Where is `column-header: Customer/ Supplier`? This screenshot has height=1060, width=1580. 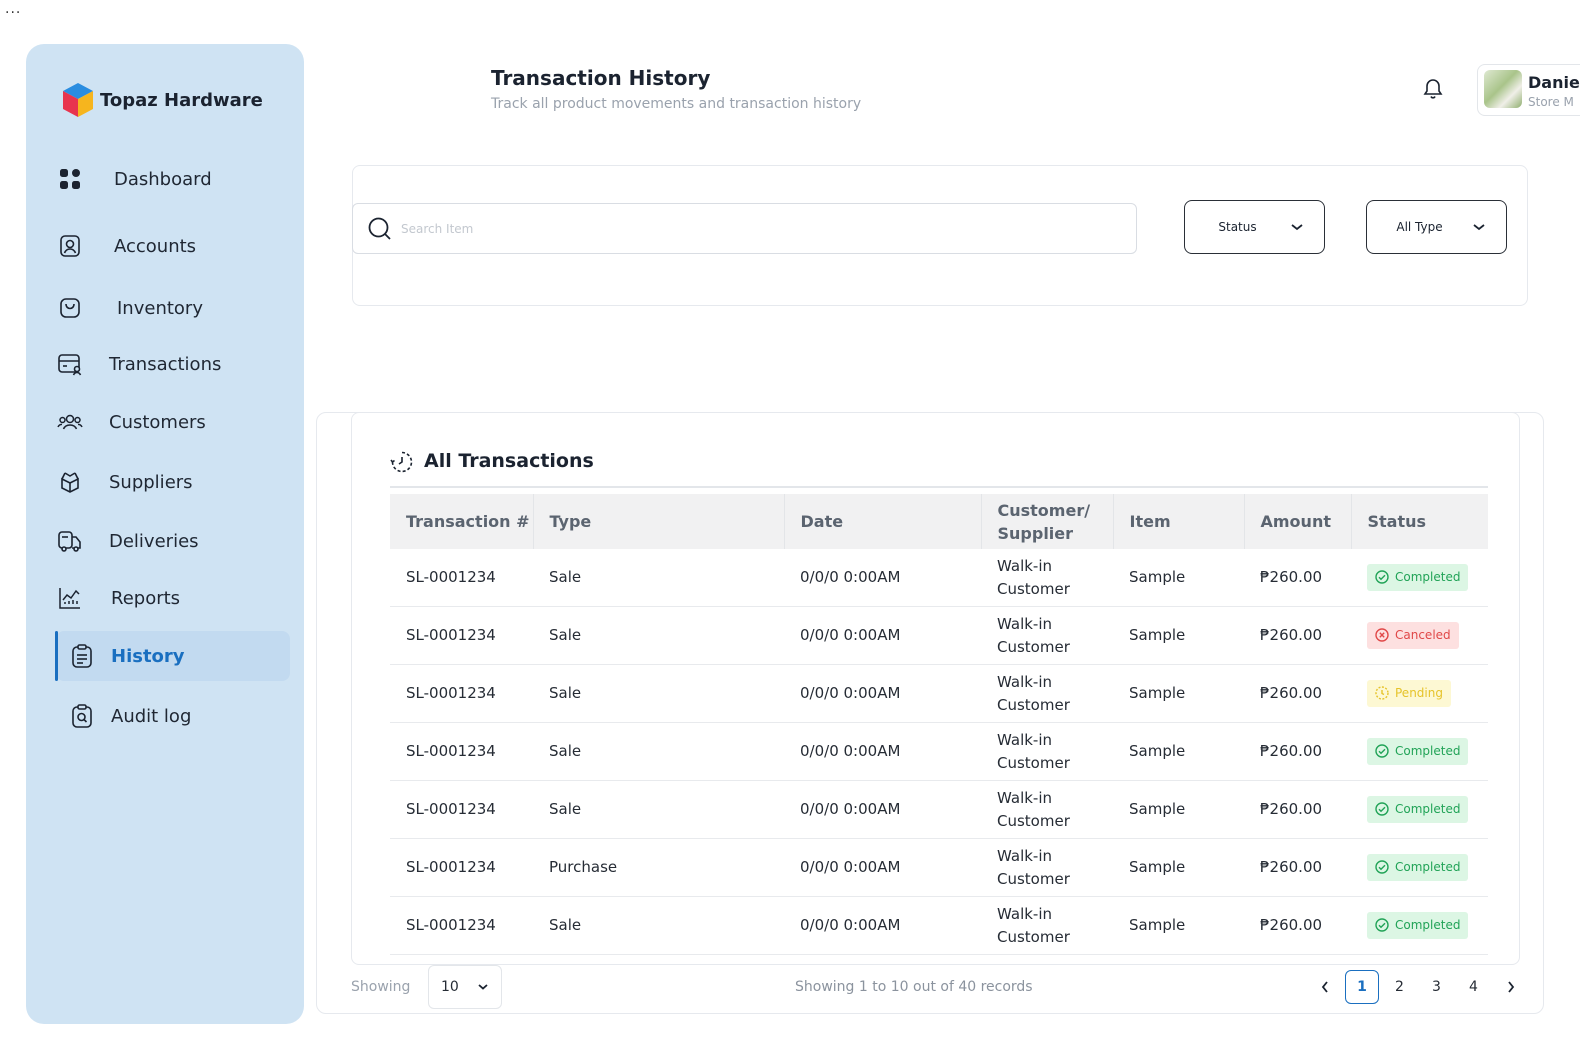
column-header: Customer/ Supplier is located at coordinates (1047, 521).